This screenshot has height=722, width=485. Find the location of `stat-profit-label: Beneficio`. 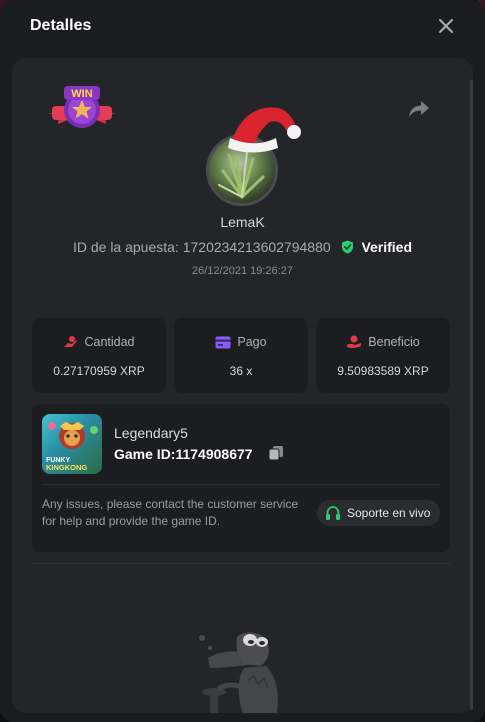

stat-profit-label: Beneficio is located at coordinates (394, 342).